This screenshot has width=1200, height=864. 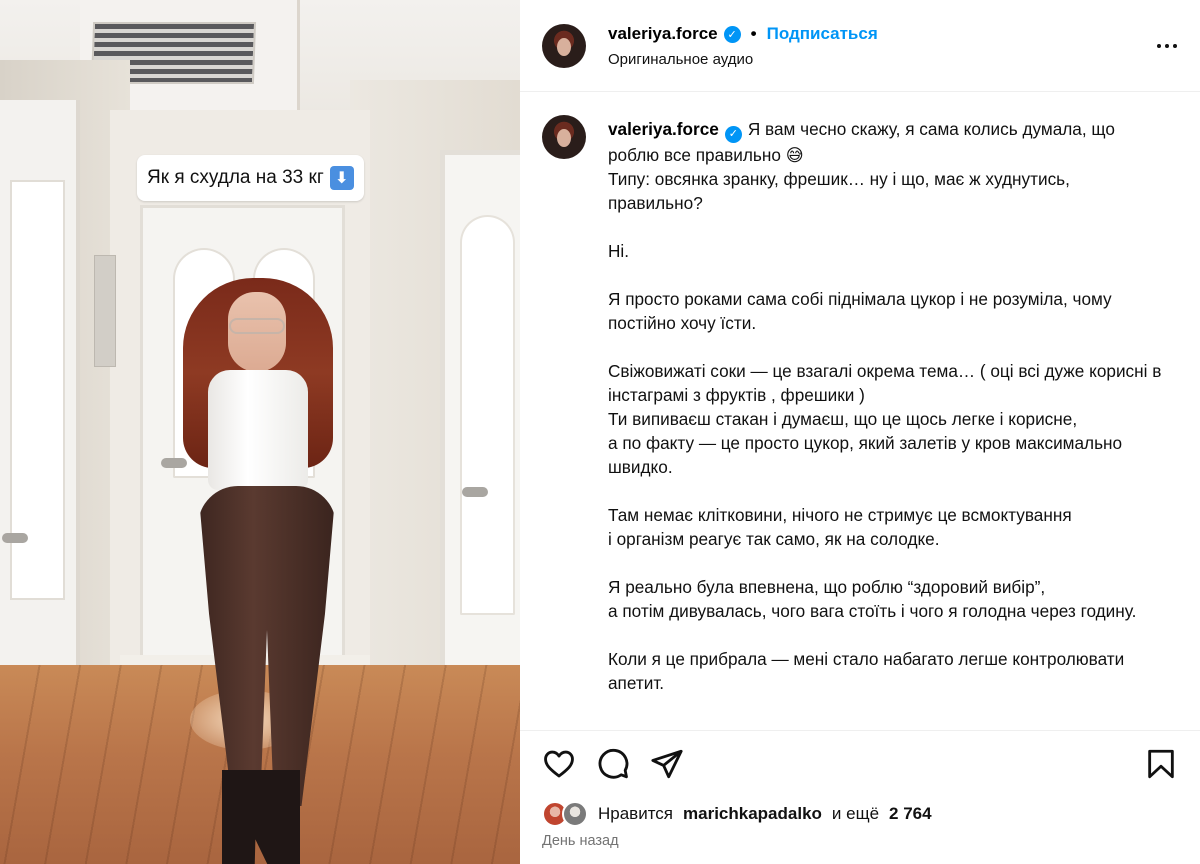 I want to click on person-boots, so click(x=261, y=817).